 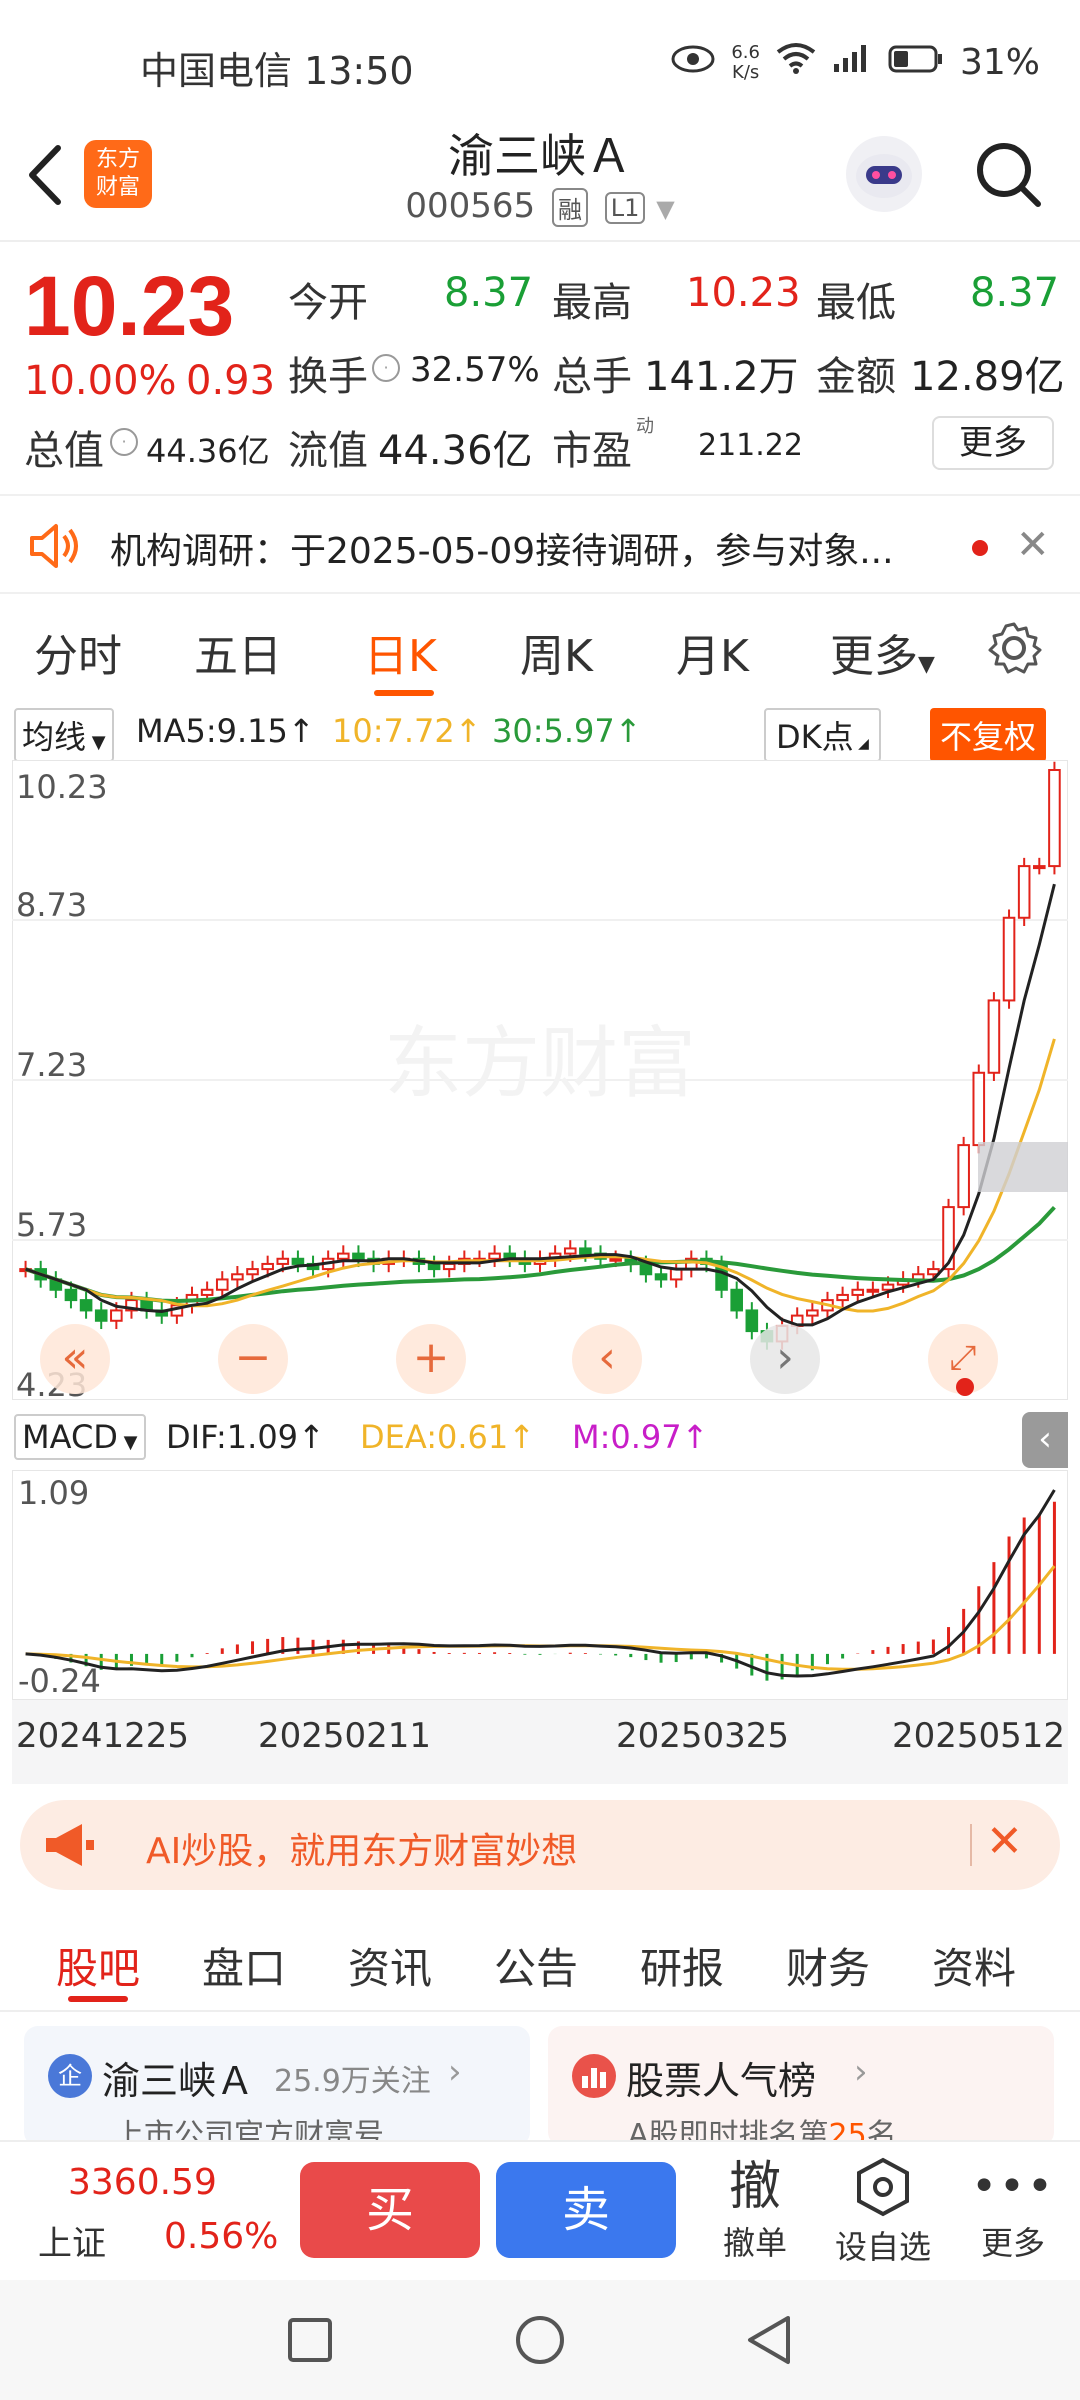 I want to click on dropdown-icon: ▼, so click(x=665, y=209).